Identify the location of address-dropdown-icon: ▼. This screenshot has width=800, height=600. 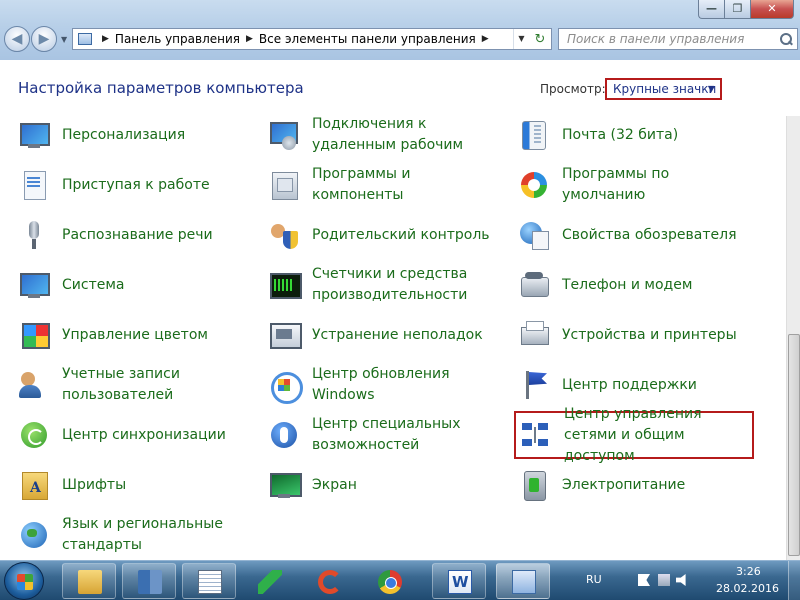
(521, 39).